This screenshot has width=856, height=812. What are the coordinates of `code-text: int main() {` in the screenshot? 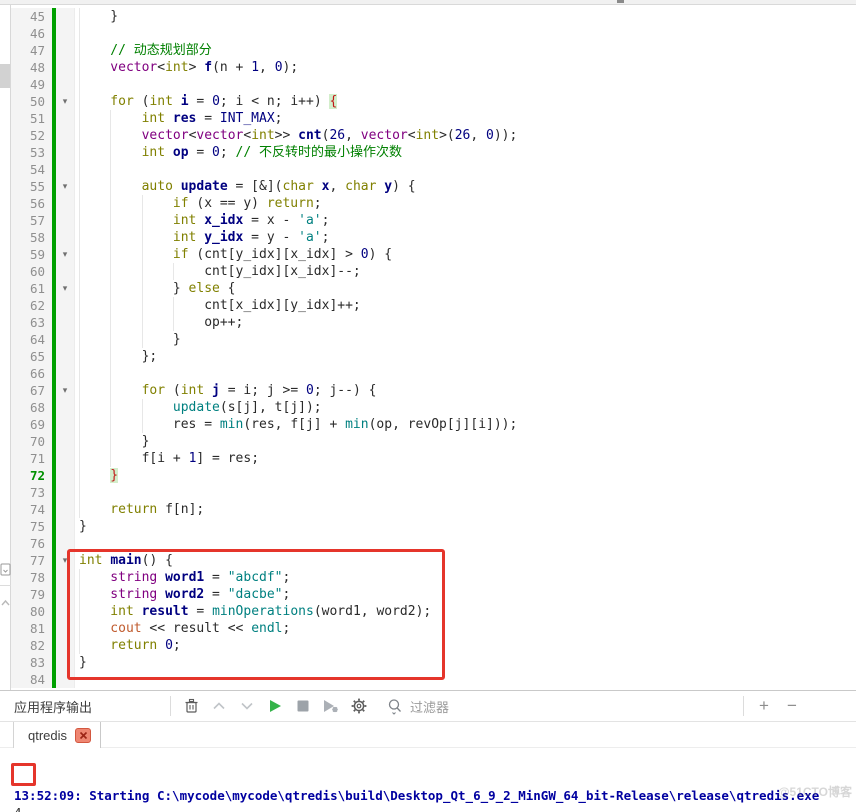 It's located at (465, 560).